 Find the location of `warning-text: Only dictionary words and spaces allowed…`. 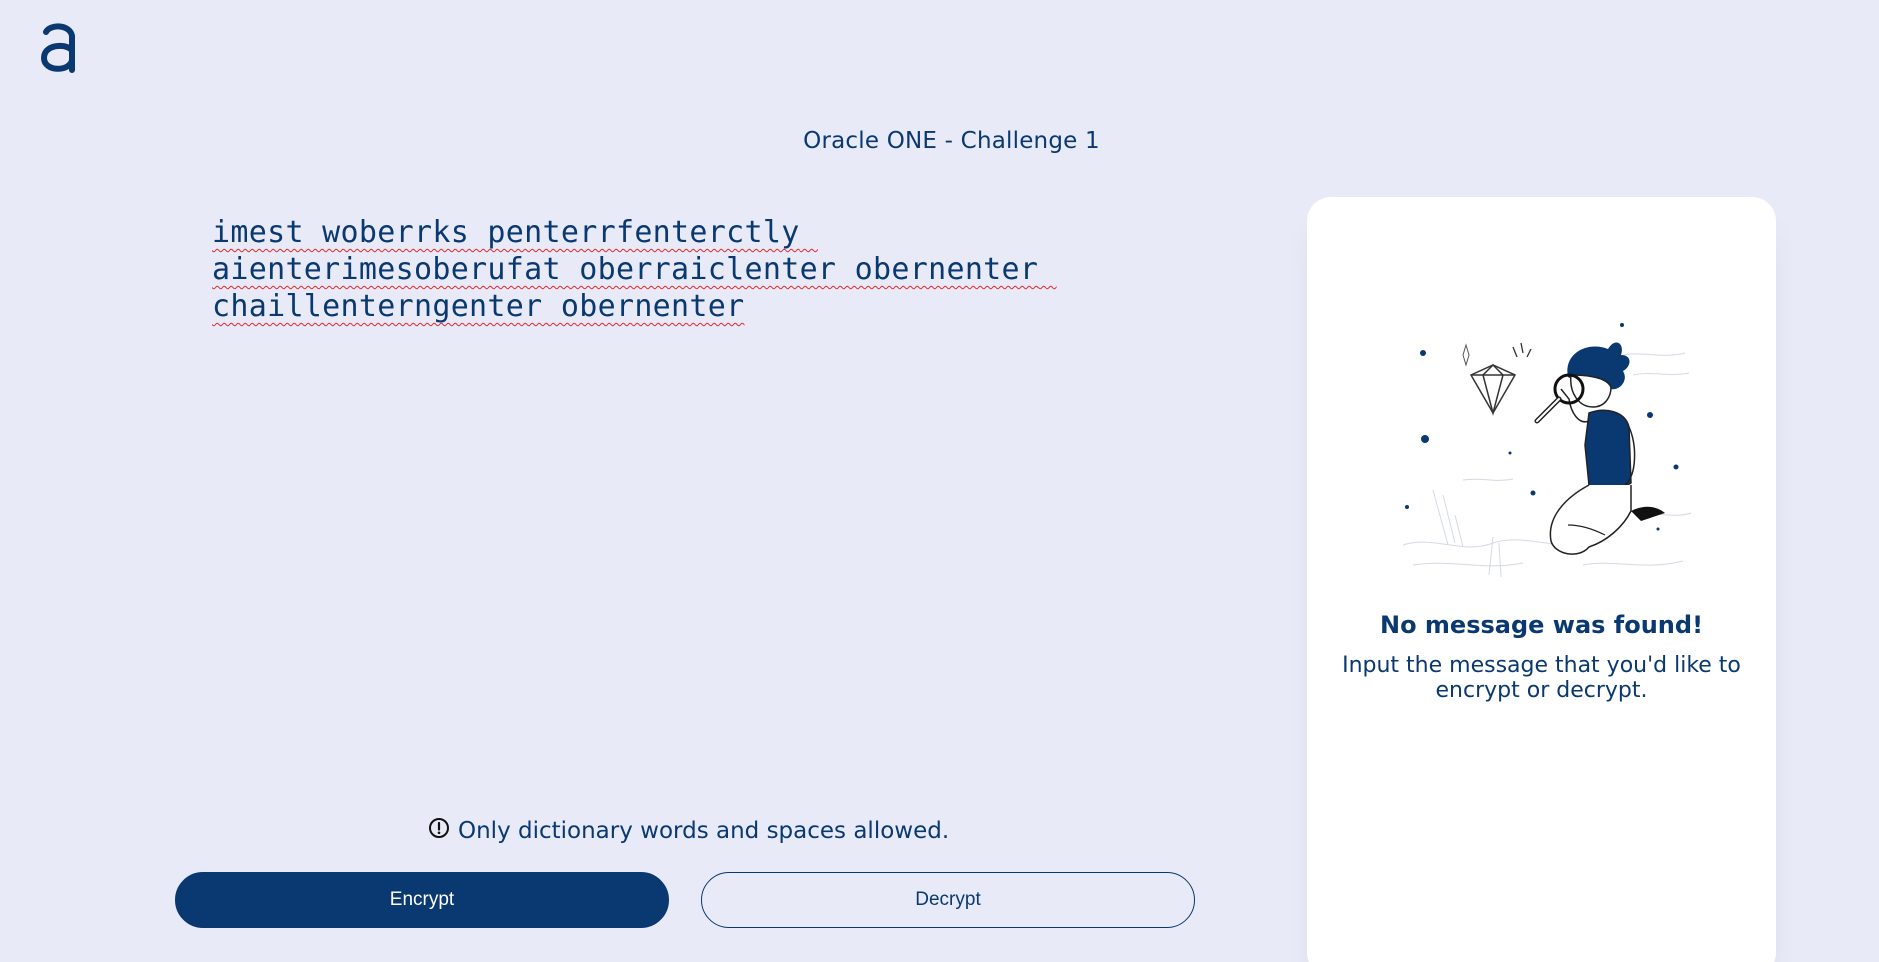

warning-text: Only dictionary words and spaces allowed… is located at coordinates (704, 831).